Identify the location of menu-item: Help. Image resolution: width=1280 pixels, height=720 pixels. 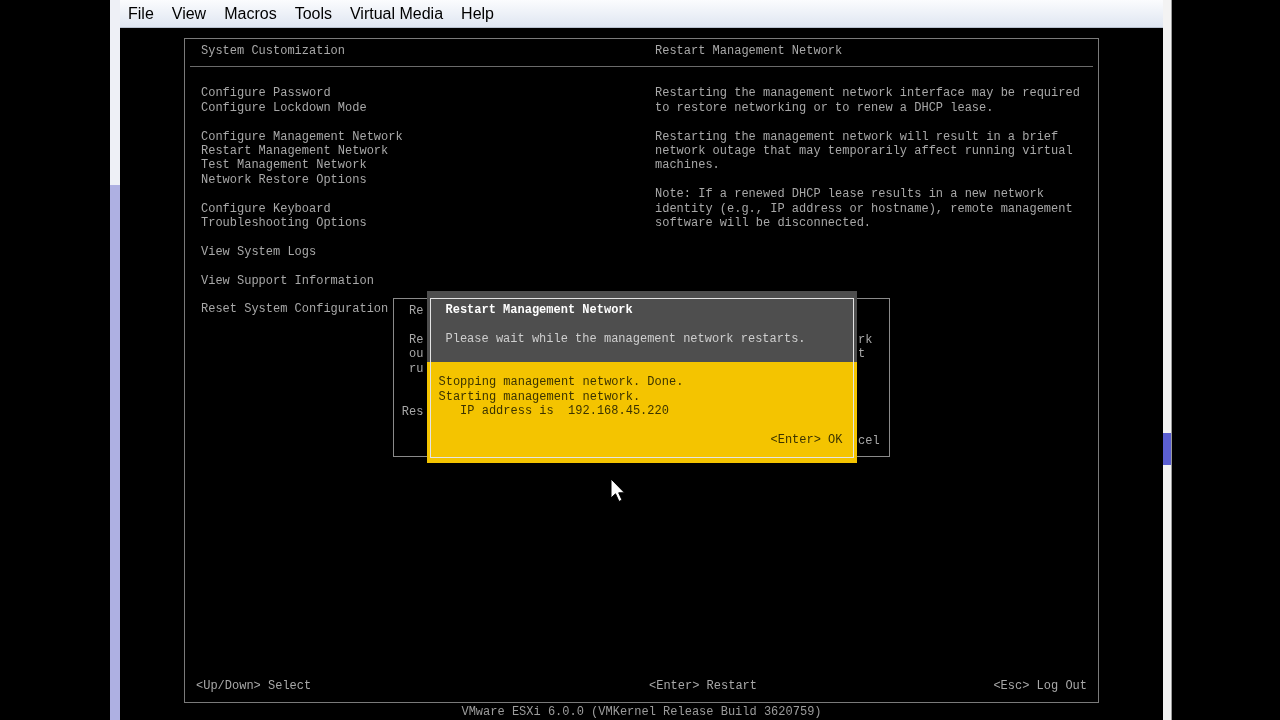
(477, 13).